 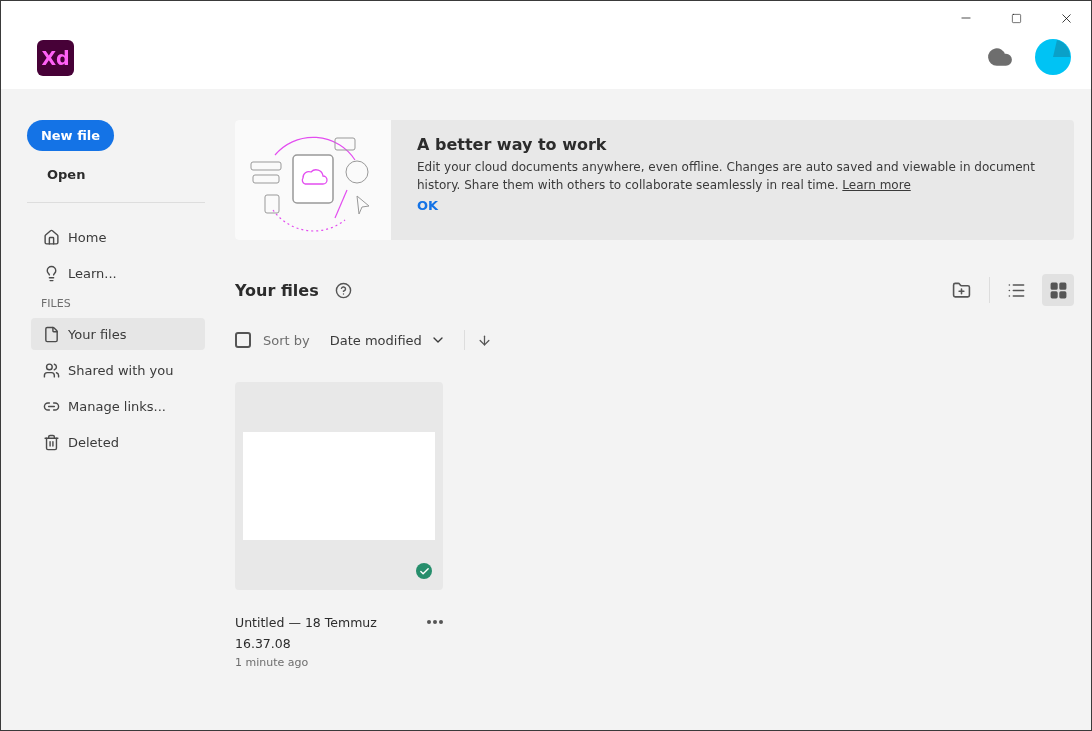 I want to click on sidebar-item: Home, so click(x=118, y=237).